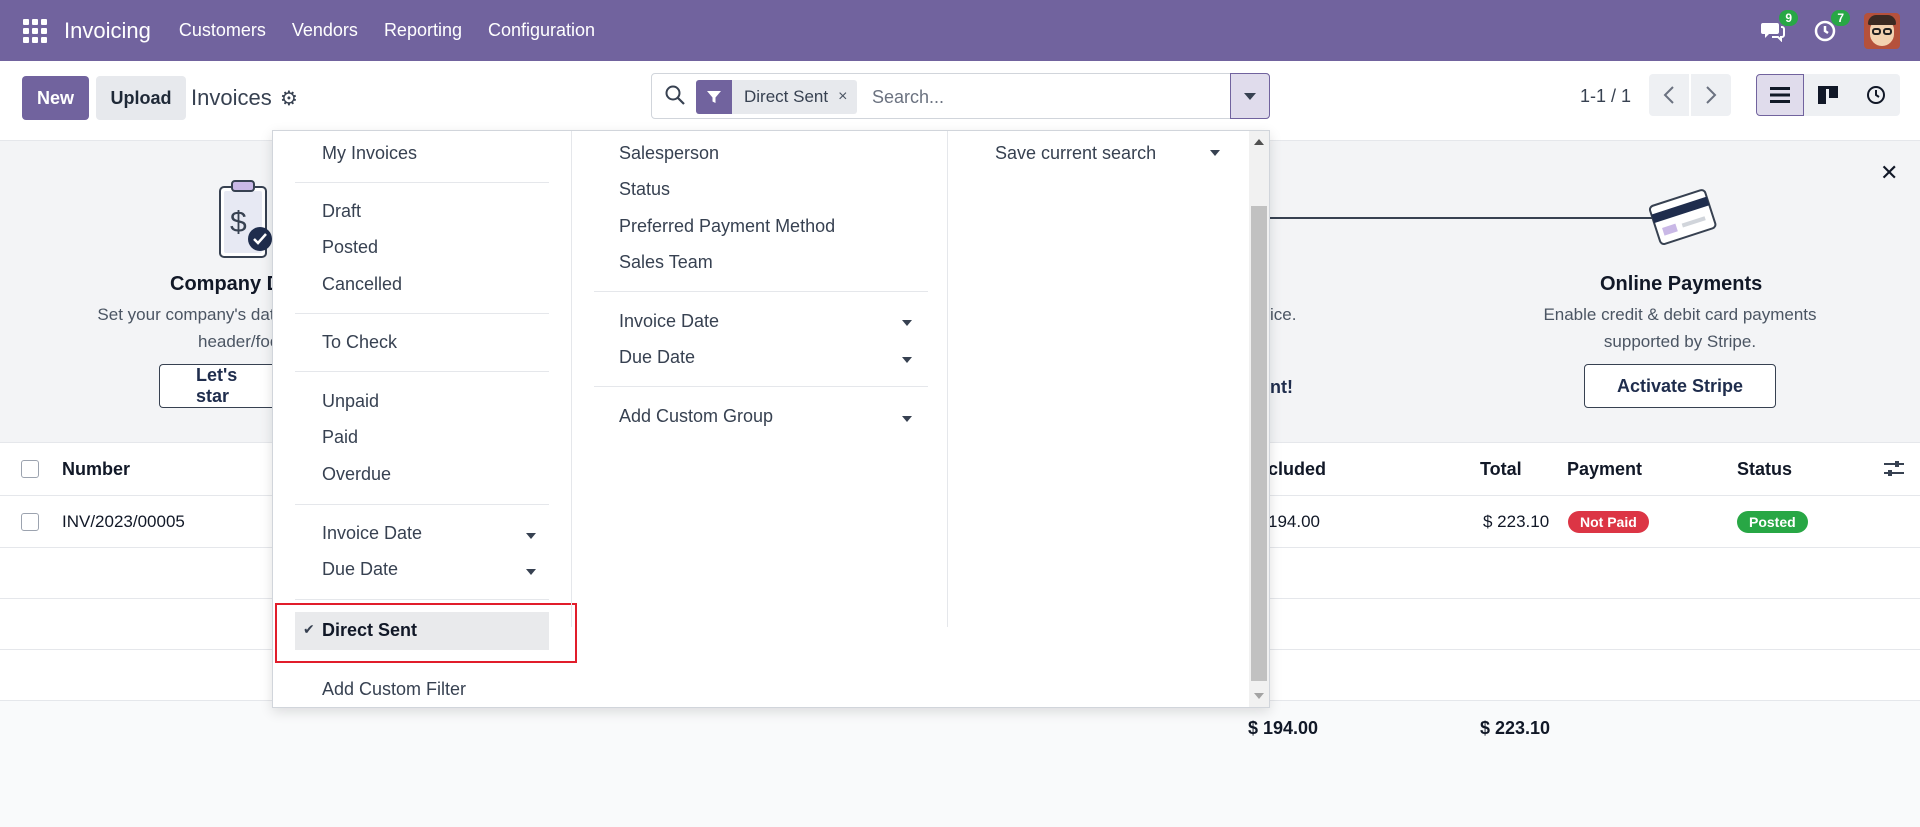  What do you see at coordinates (325, 30) in the screenshot?
I see `menu-vendors: Vendors` at bounding box center [325, 30].